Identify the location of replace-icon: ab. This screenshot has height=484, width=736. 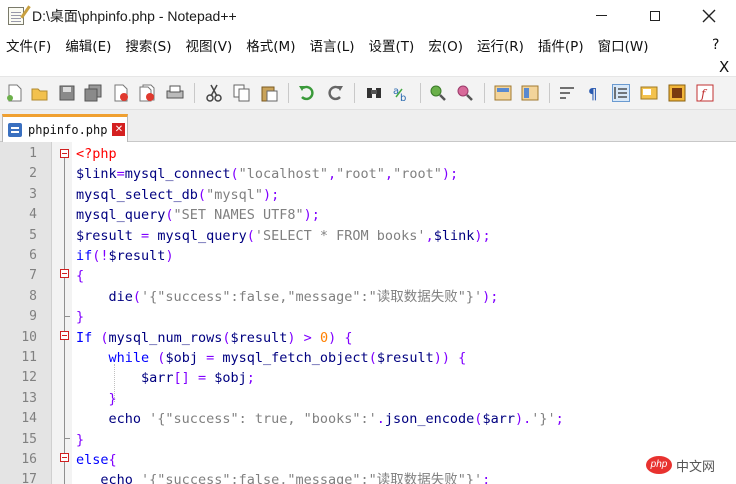
(401, 94).